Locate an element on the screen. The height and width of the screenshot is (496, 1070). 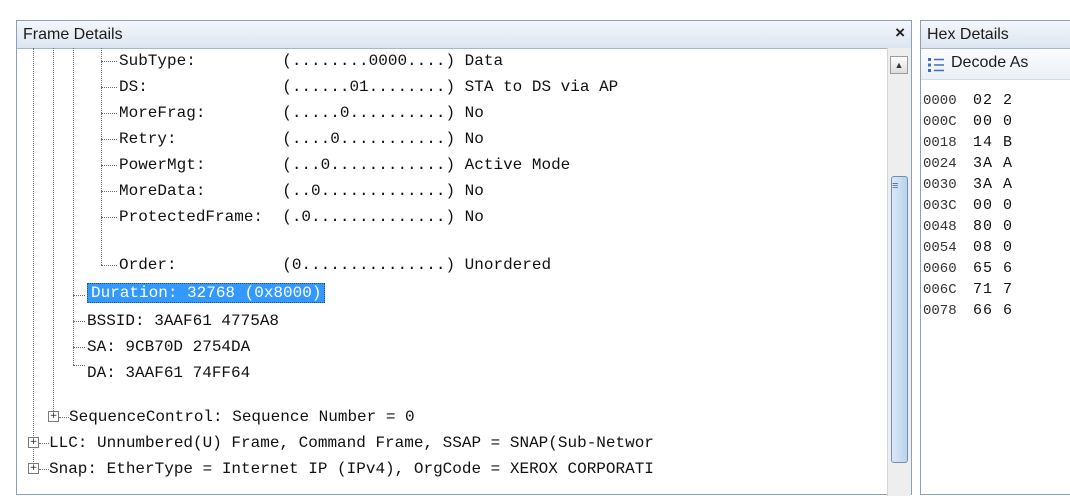
tree-row: Retry: (....0...........) No is located at coordinates (301, 139).